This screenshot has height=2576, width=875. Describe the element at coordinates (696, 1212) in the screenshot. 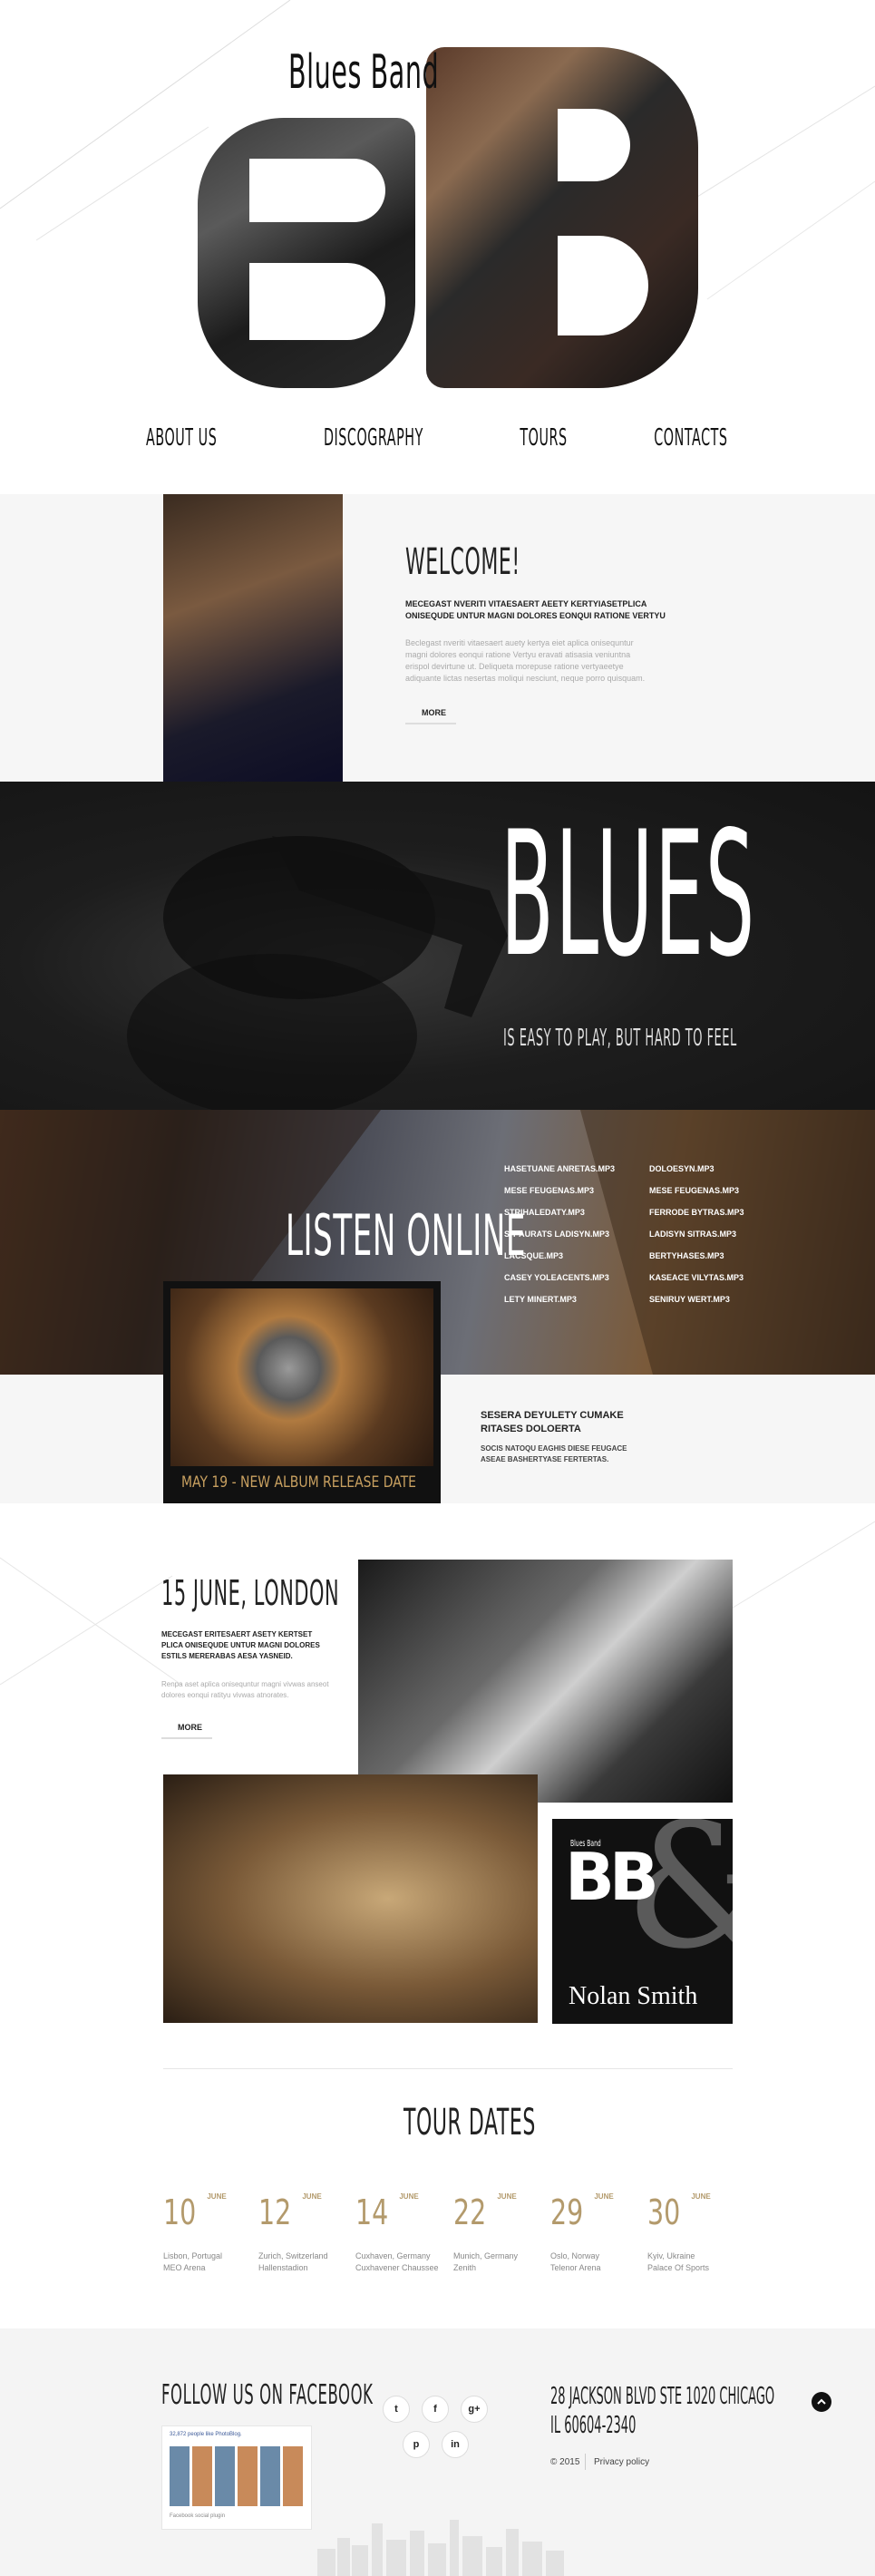

I see `track-item: FERRODE BYTRAS.MP3` at that location.